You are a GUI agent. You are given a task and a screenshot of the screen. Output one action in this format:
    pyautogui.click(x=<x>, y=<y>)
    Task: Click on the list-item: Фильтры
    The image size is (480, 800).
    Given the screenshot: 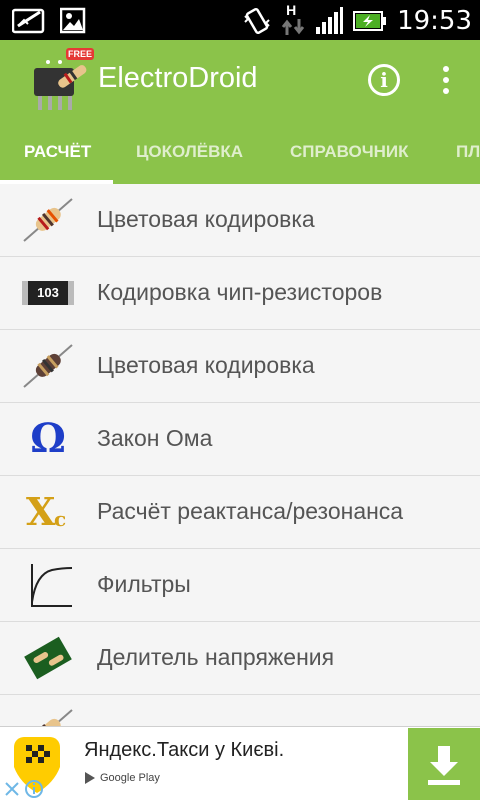 What is the action you would take?
    pyautogui.click(x=240, y=585)
    